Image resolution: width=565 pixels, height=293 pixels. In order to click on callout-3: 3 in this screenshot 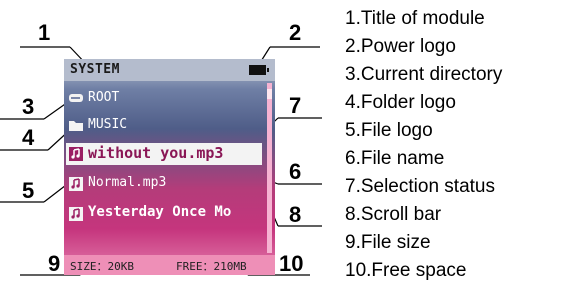, I will do `click(28, 106)`.